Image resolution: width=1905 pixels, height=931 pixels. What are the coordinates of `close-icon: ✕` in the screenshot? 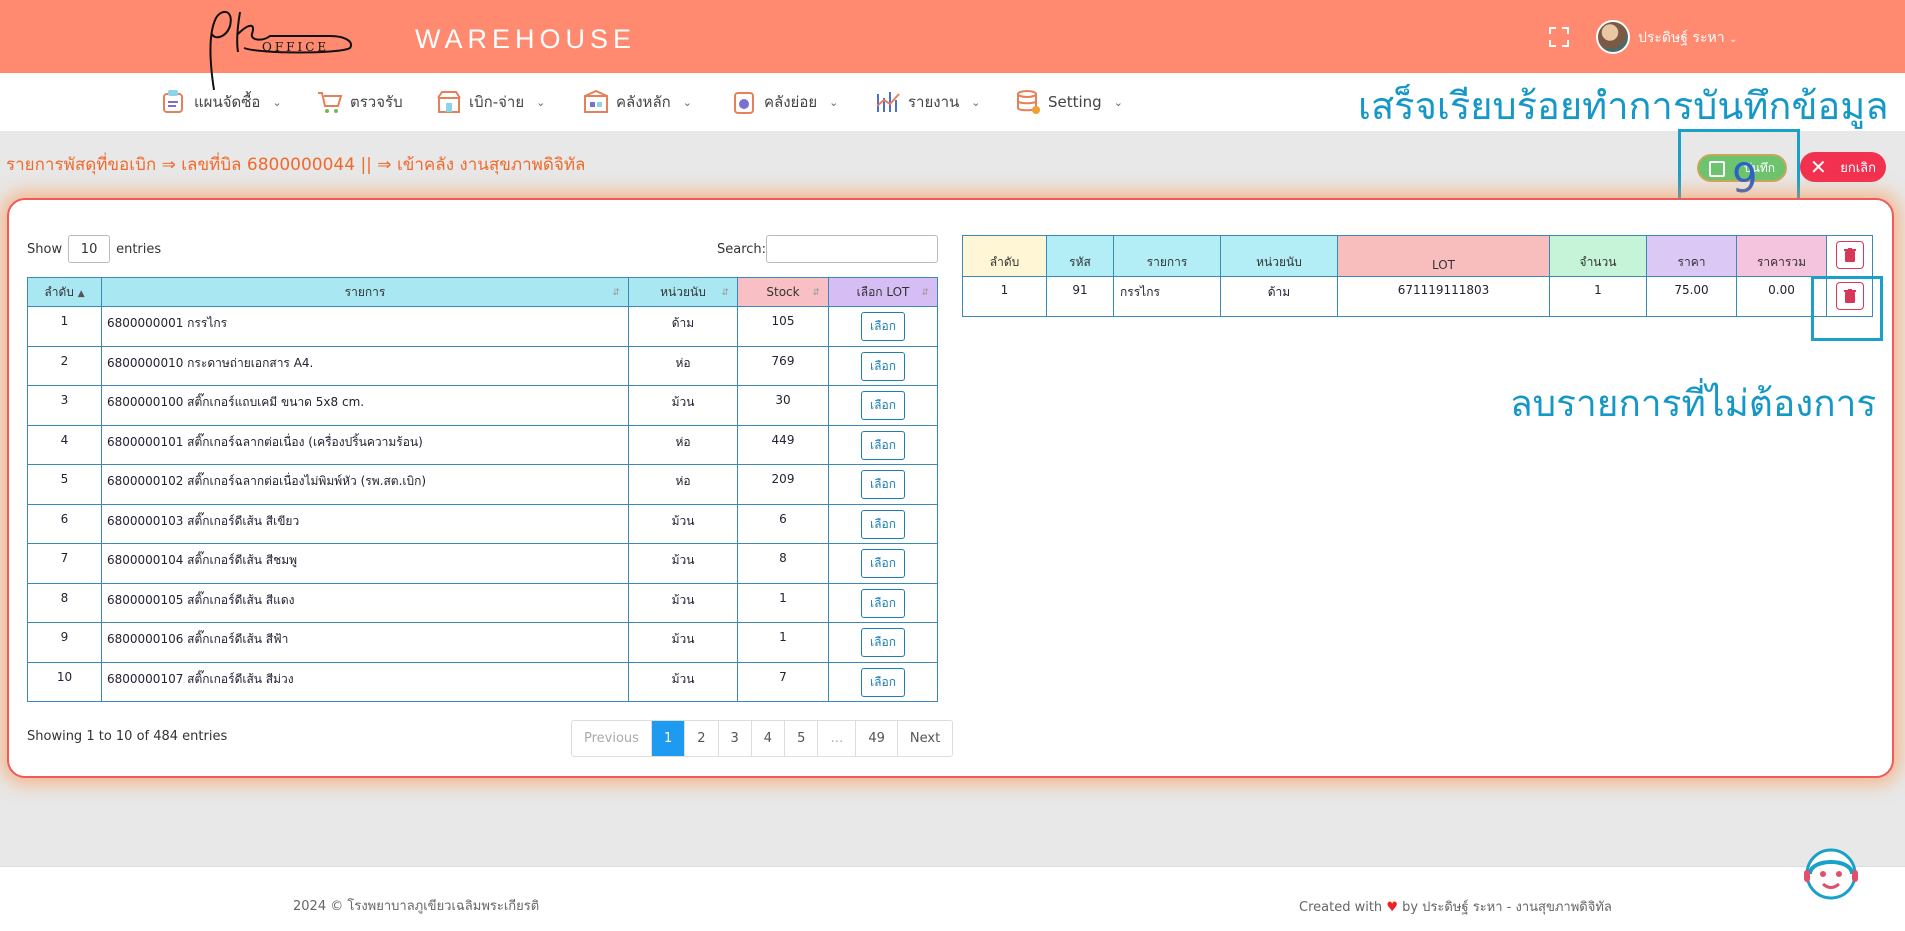 It's located at (1818, 167).